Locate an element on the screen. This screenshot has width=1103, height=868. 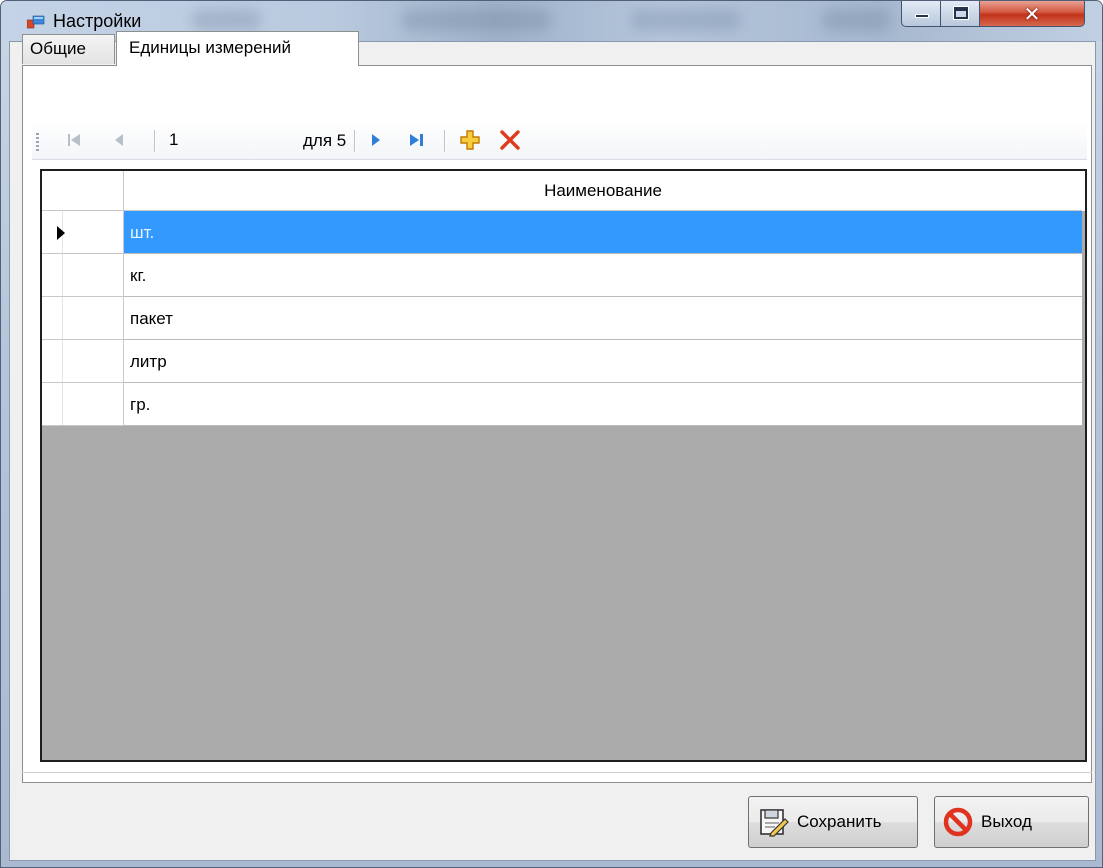
table-row: кг. is located at coordinates (562, 275).